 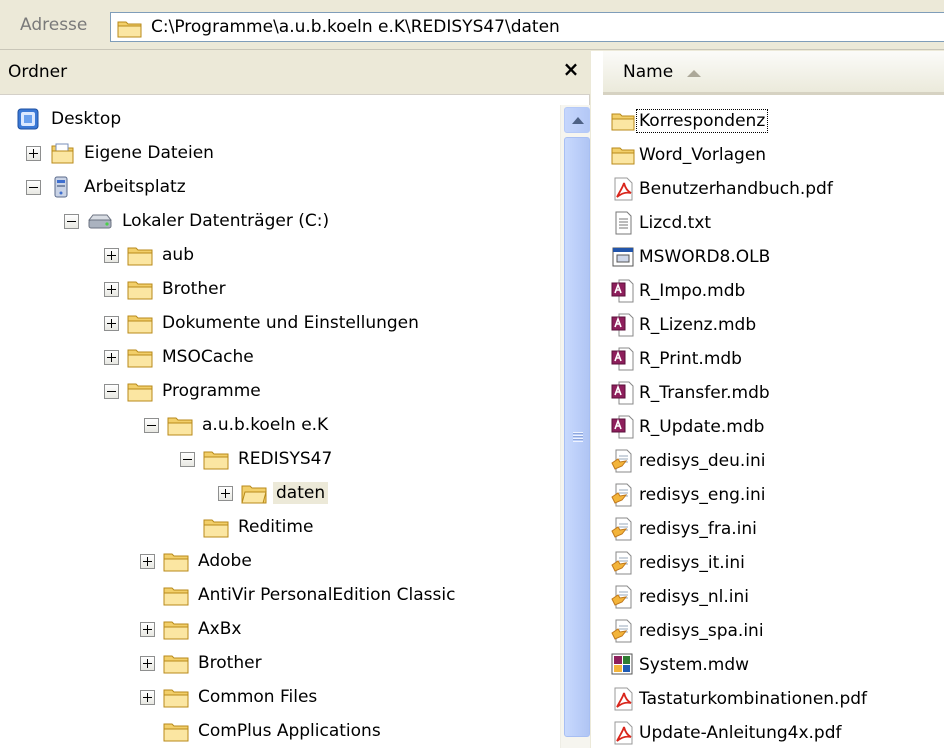 What do you see at coordinates (194, 289) in the screenshot?
I see `tree-item-label: Brother` at bounding box center [194, 289].